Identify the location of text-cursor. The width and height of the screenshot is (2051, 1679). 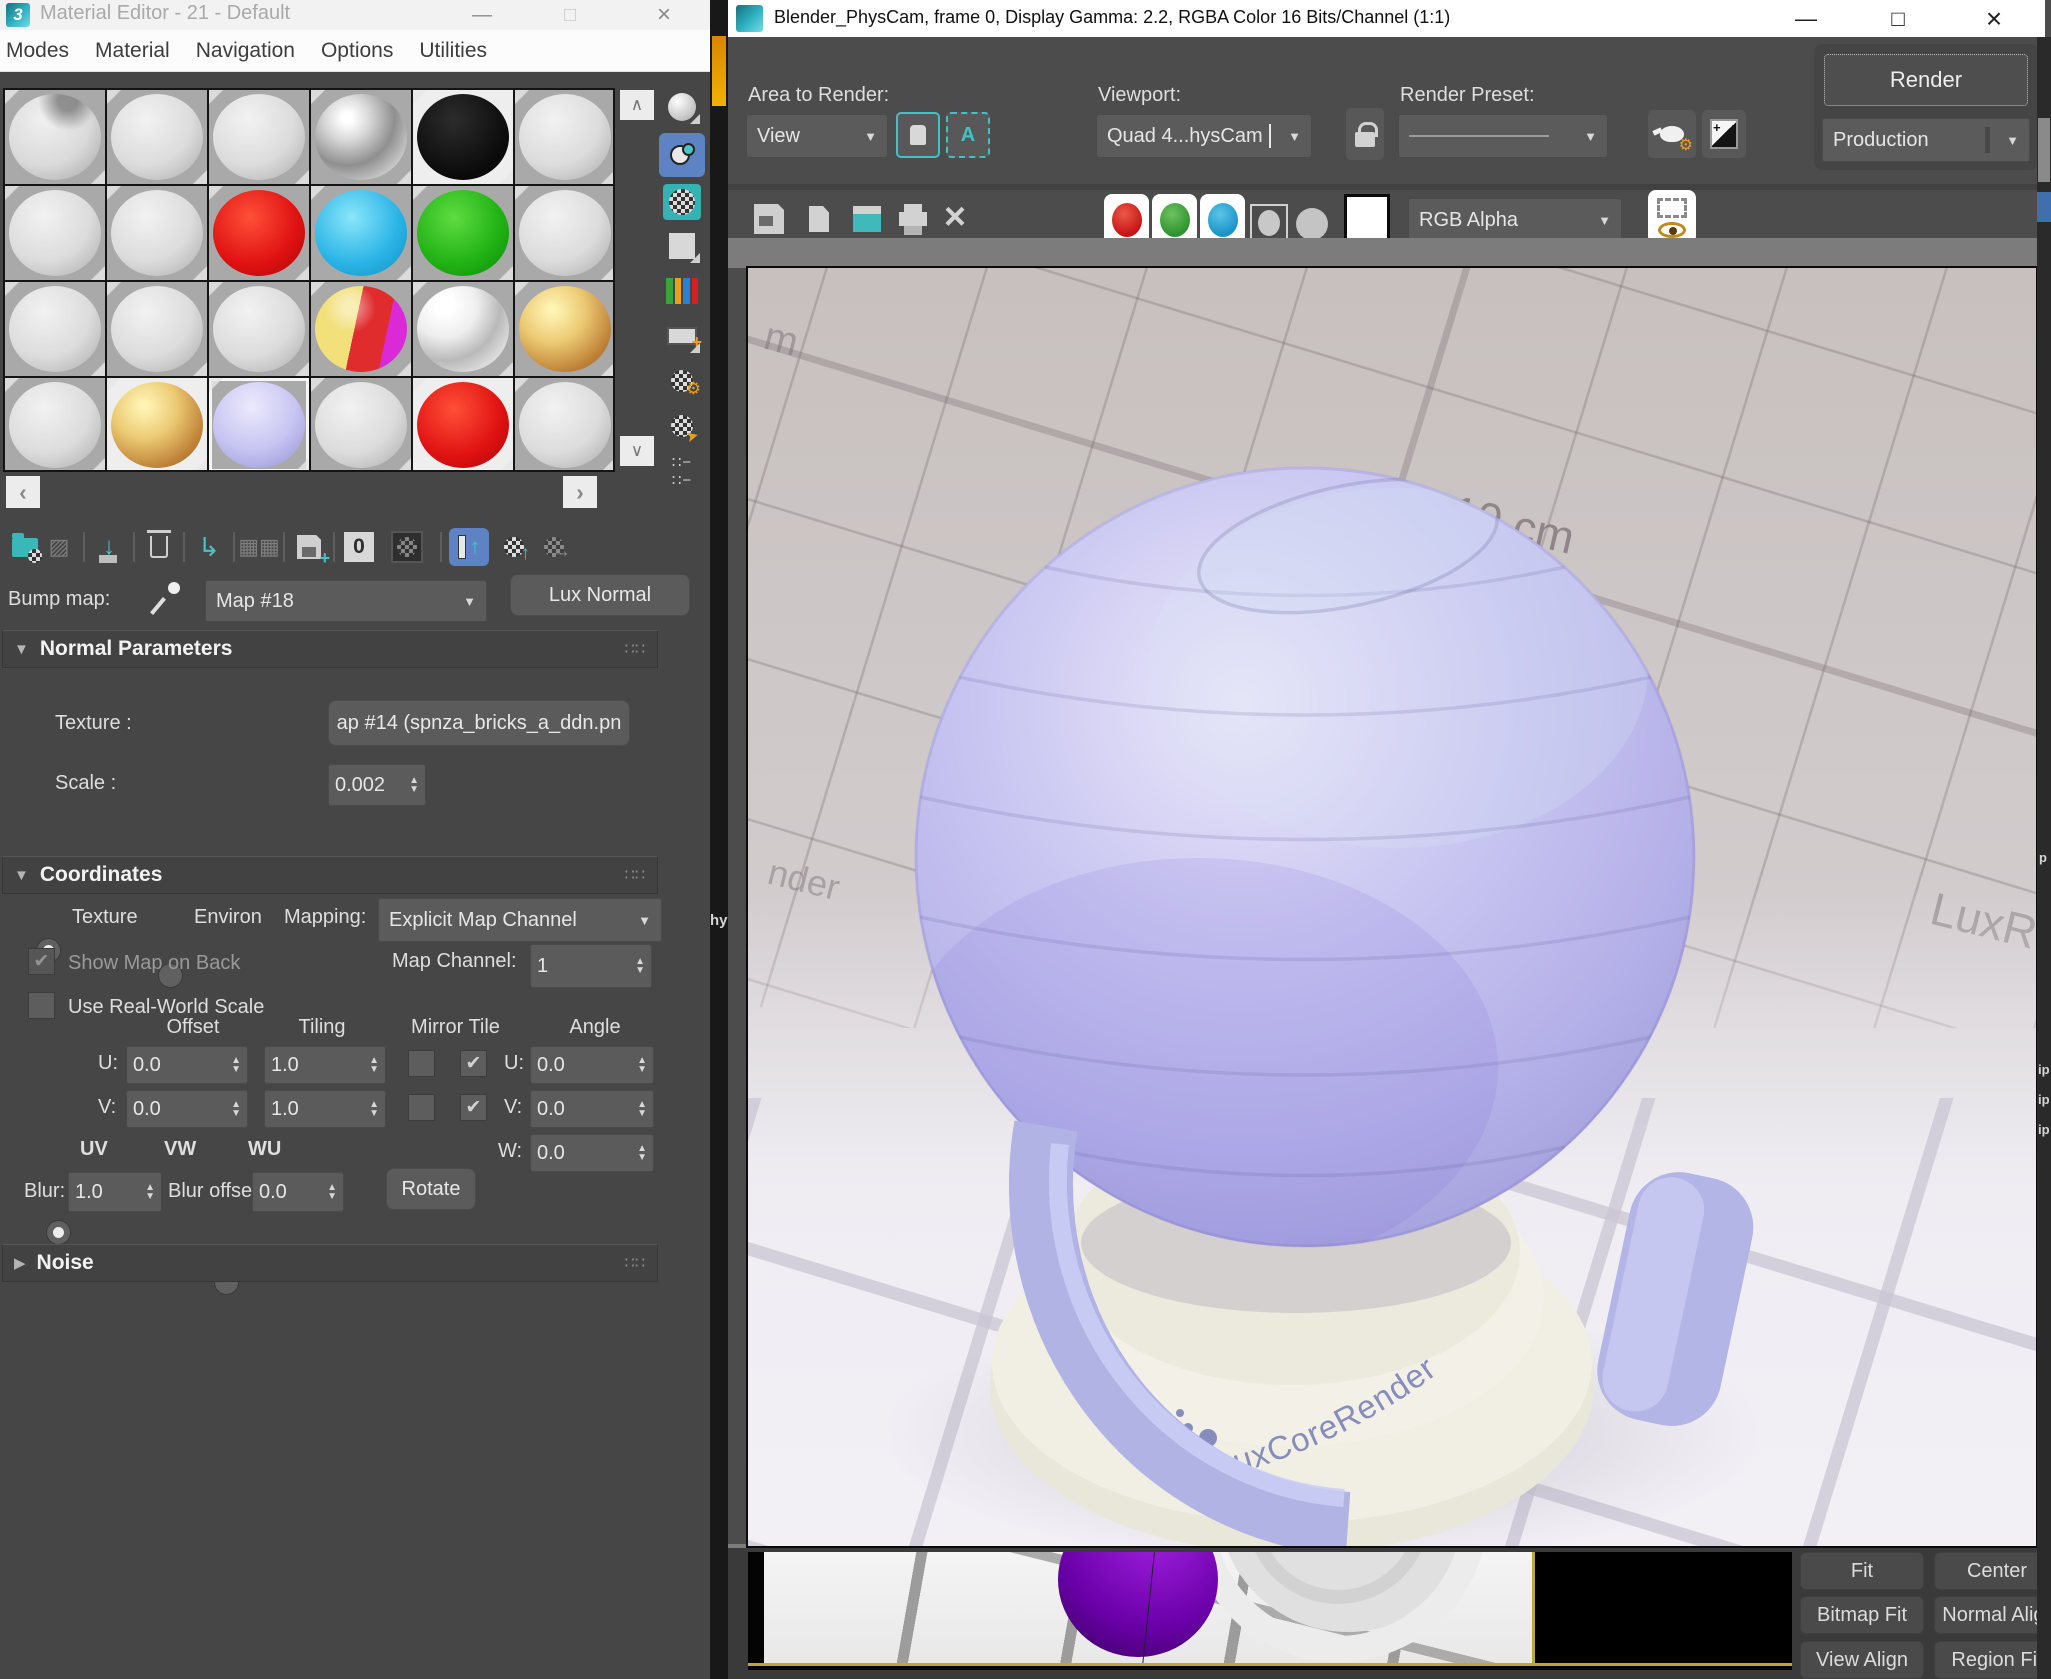
(1269, 136).